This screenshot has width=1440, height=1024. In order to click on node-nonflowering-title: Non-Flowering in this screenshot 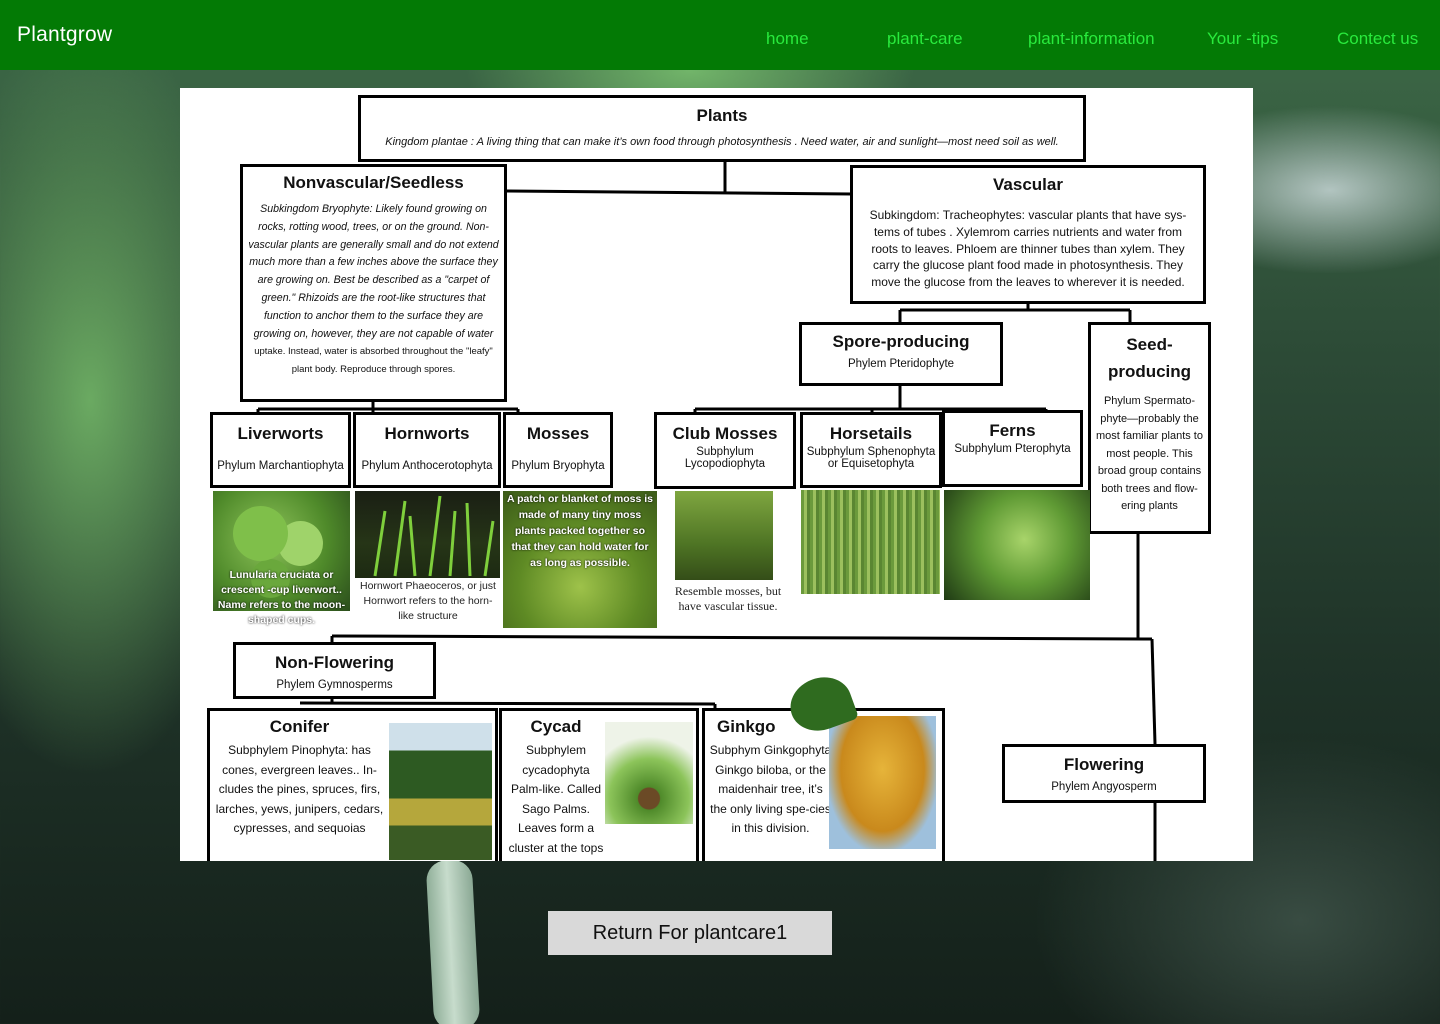, I will do `click(334, 662)`.